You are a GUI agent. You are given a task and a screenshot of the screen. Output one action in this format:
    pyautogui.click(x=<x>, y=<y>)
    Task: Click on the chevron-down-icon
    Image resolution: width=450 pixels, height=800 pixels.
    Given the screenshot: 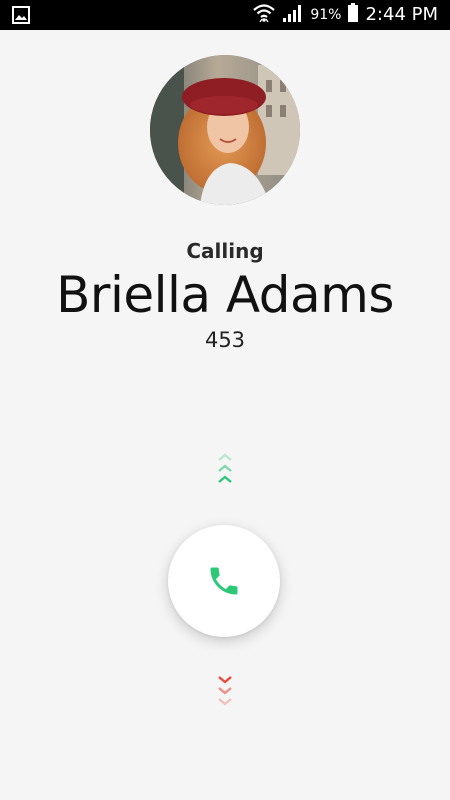 What is the action you would take?
    pyautogui.click(x=225, y=692)
    